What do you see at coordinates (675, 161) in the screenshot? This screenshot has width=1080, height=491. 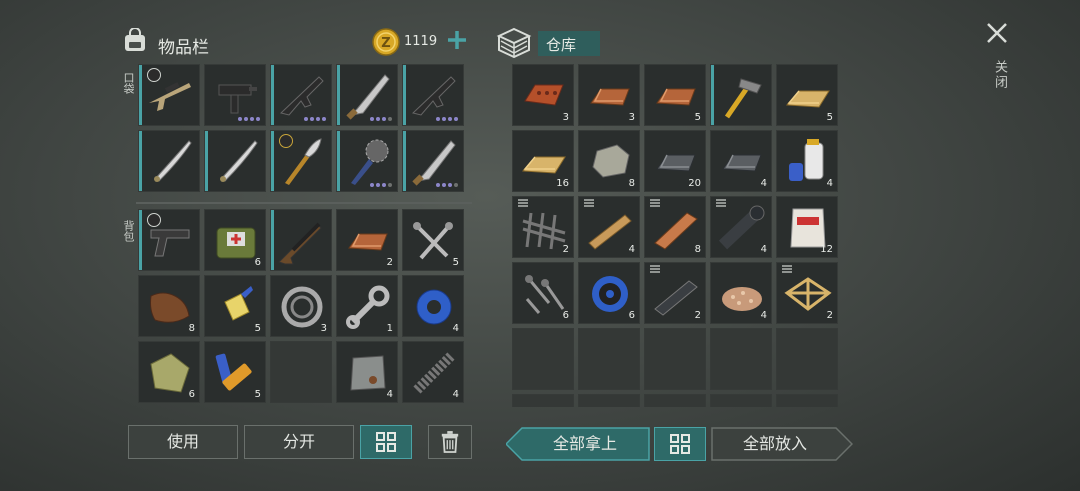 I see `item-slot: 20` at bounding box center [675, 161].